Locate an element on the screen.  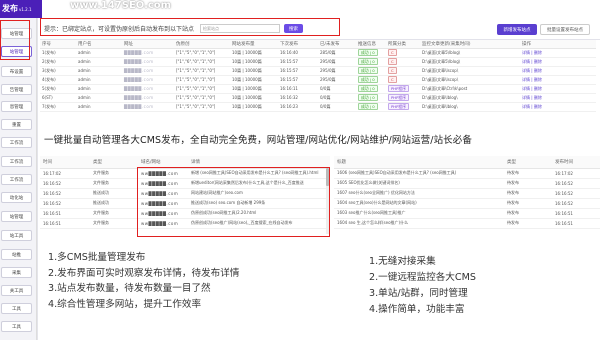
sidebar-divider is located at coordinates (37, 170).